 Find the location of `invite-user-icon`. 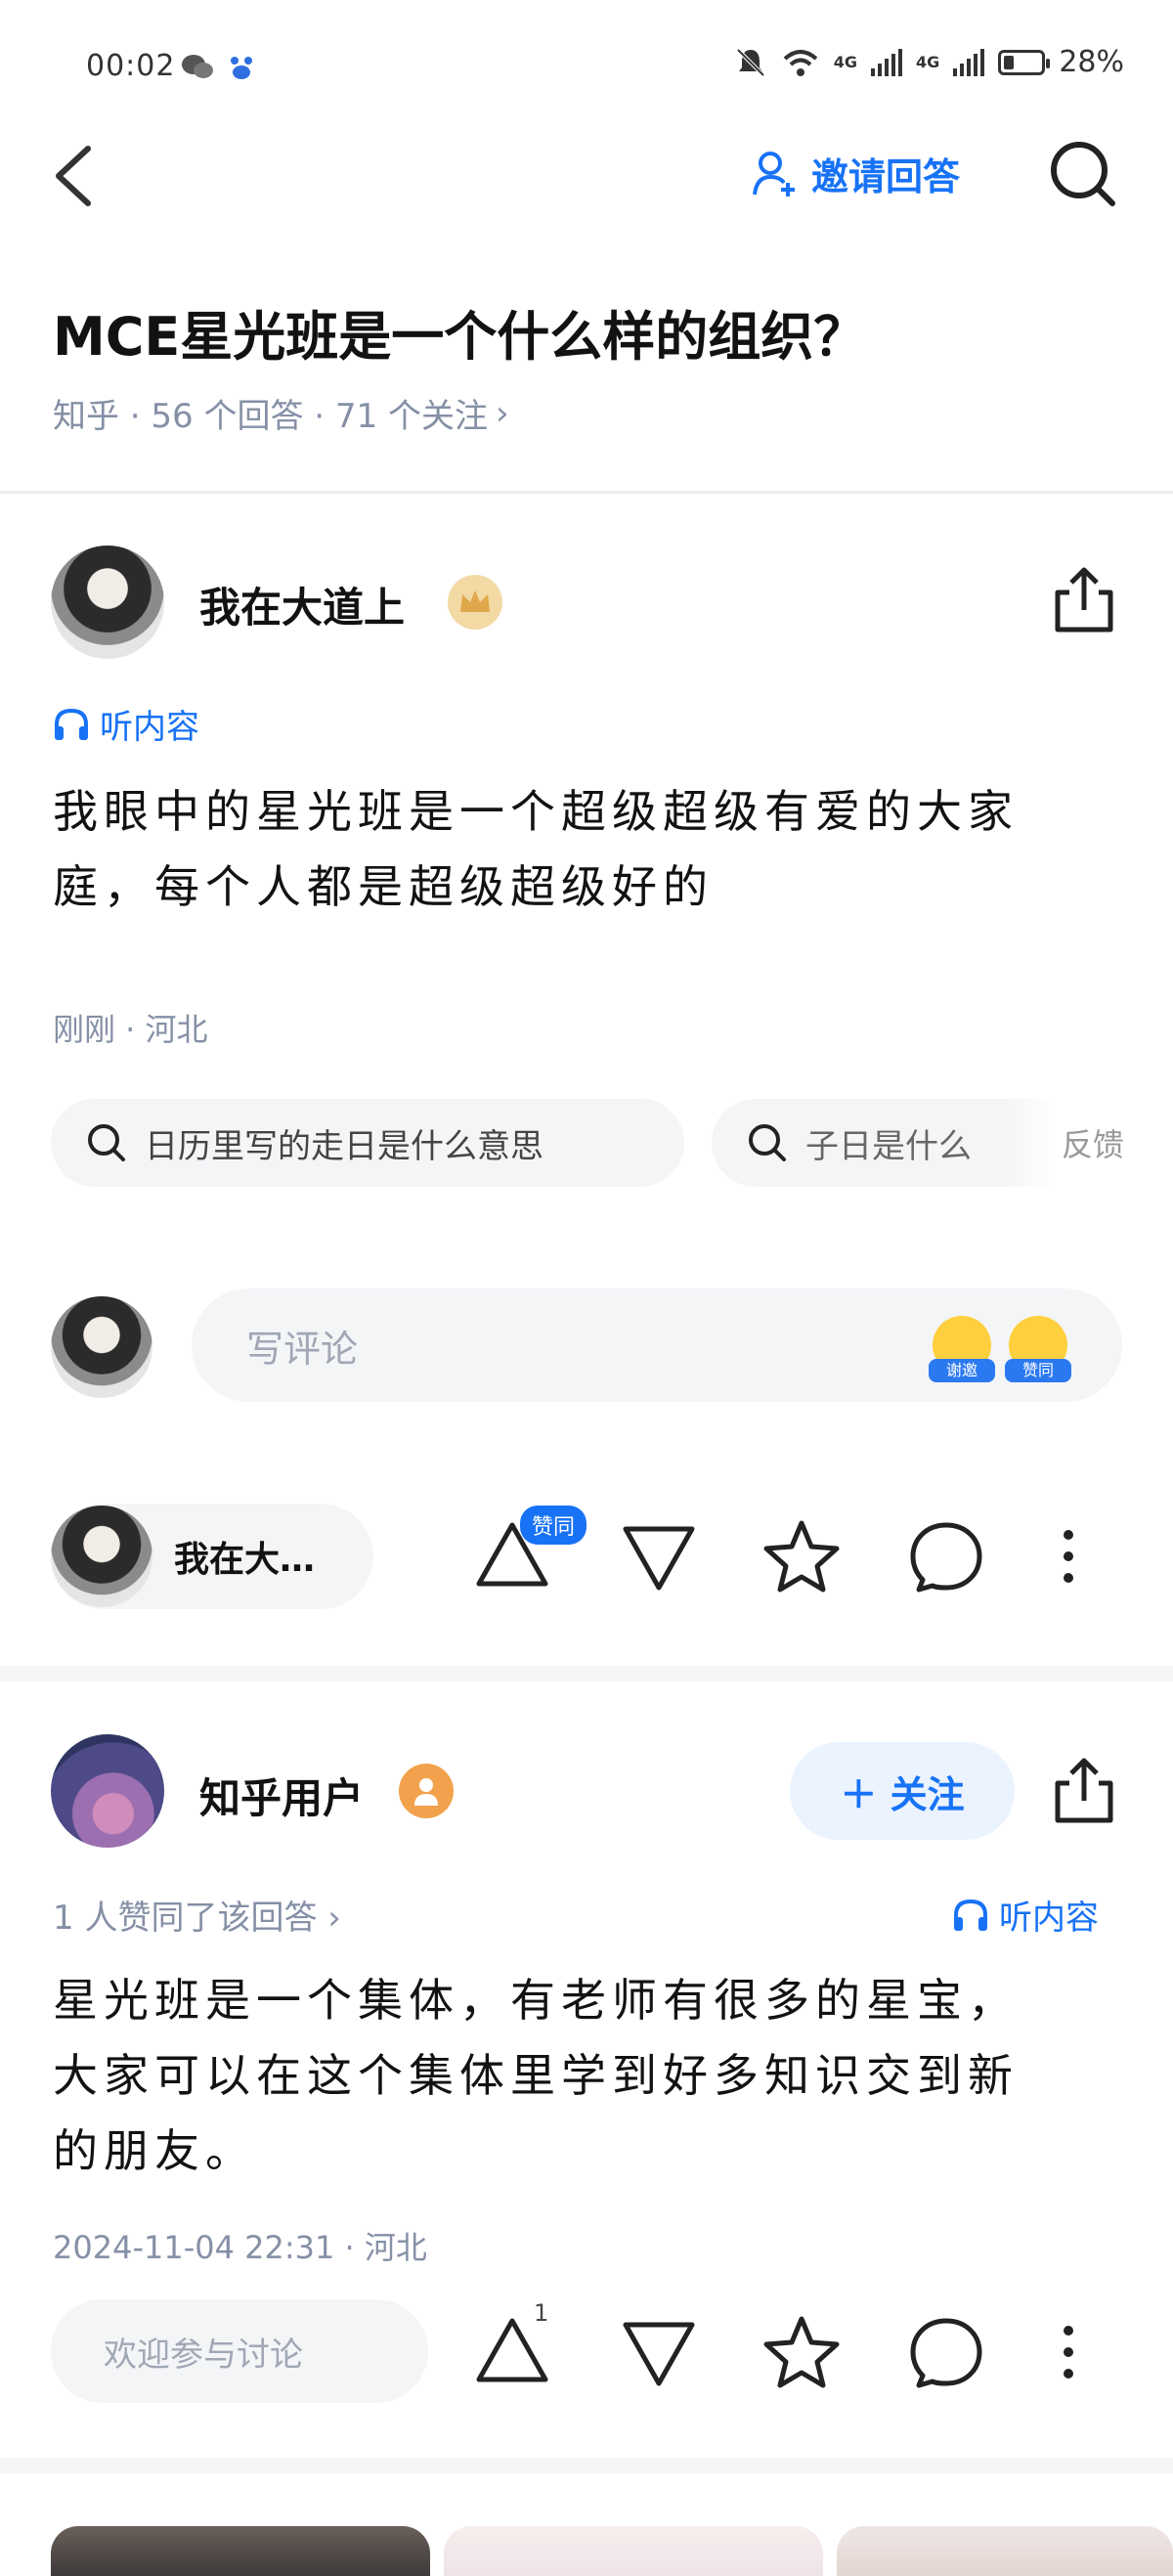

invite-user-icon is located at coordinates (774, 173).